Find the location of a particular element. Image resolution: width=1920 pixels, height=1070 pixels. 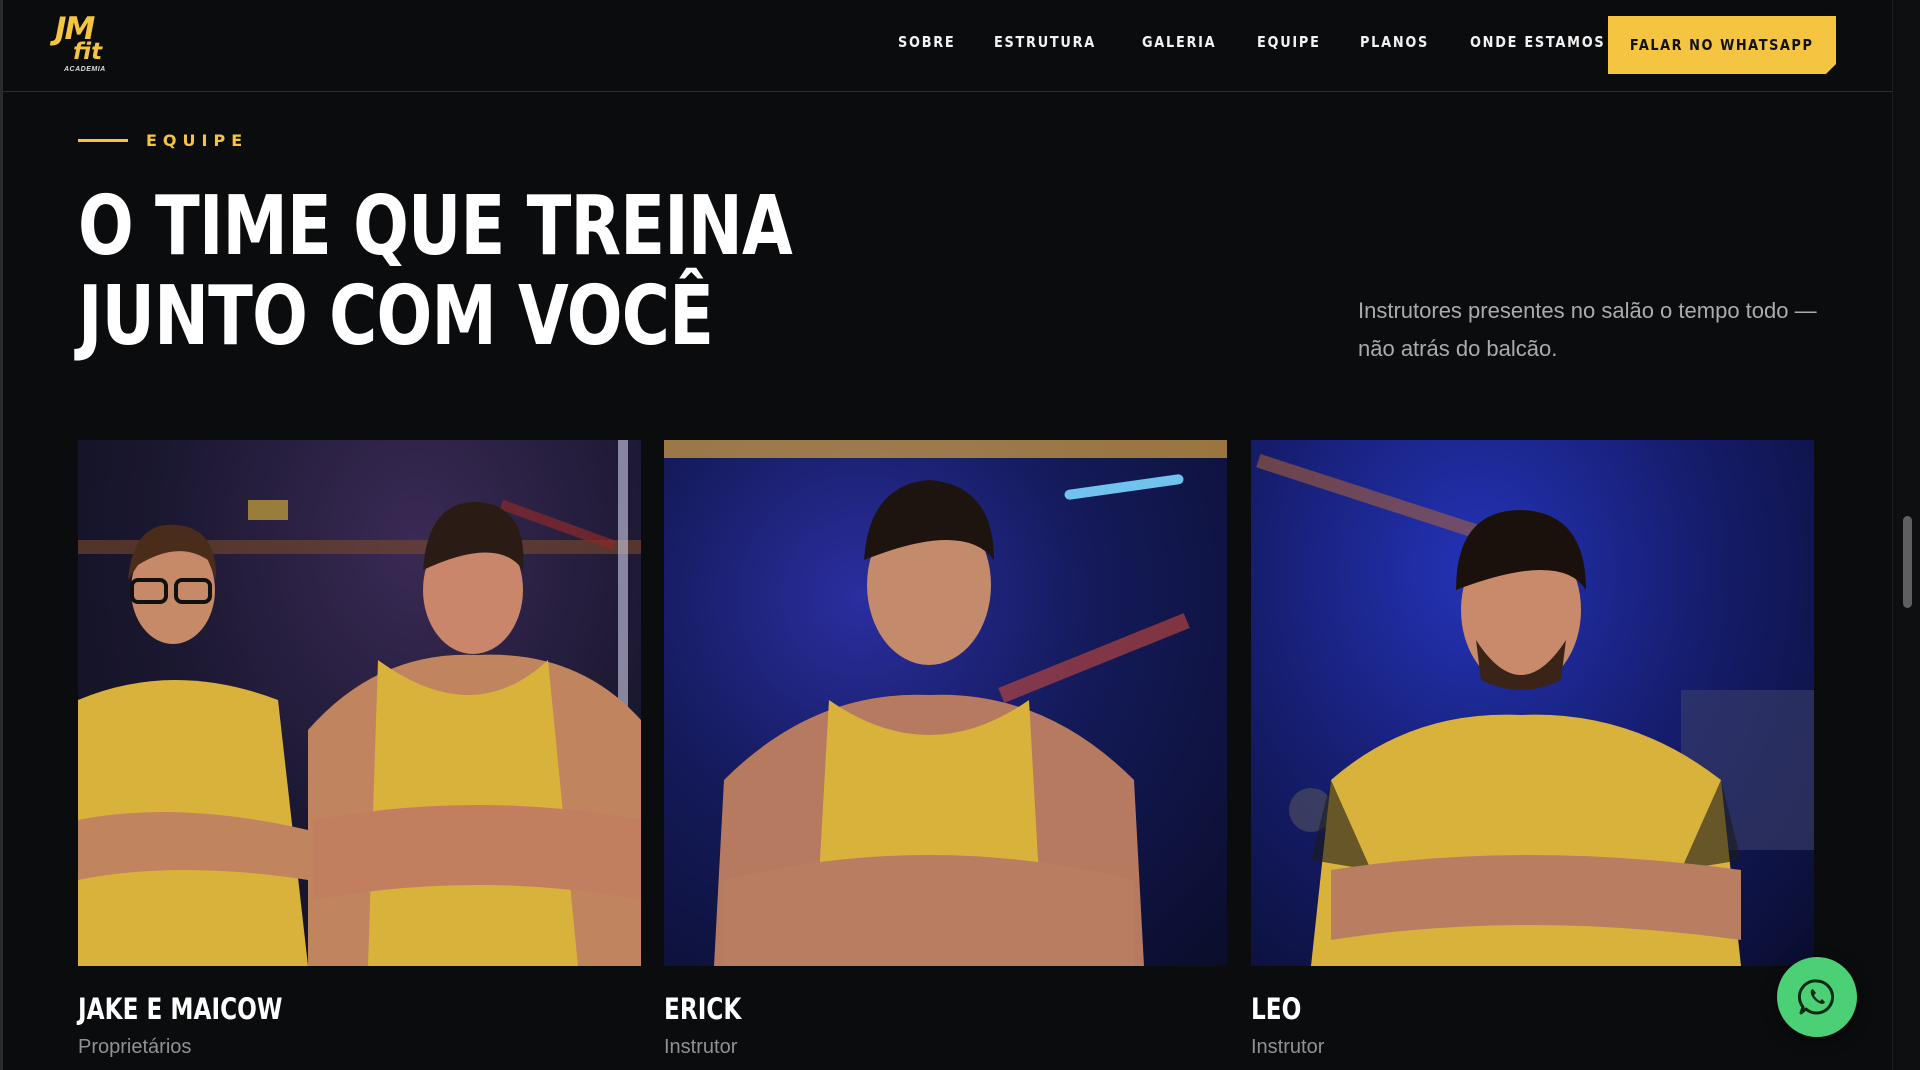

eyebrow-line is located at coordinates (103, 140).